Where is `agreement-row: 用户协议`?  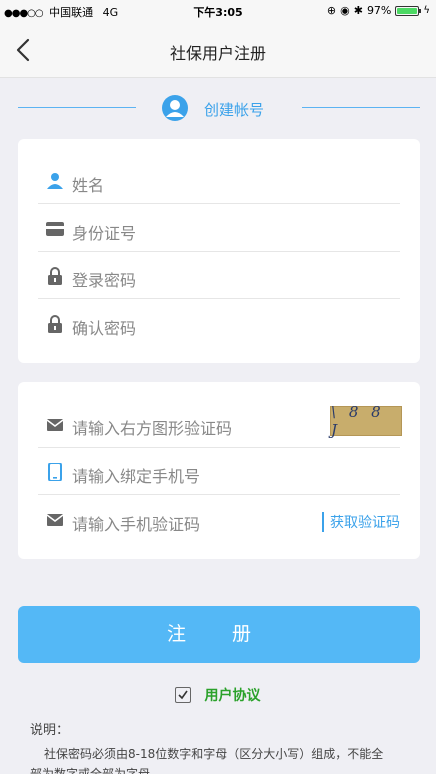
agreement-row: 用户协议 is located at coordinates (218, 694).